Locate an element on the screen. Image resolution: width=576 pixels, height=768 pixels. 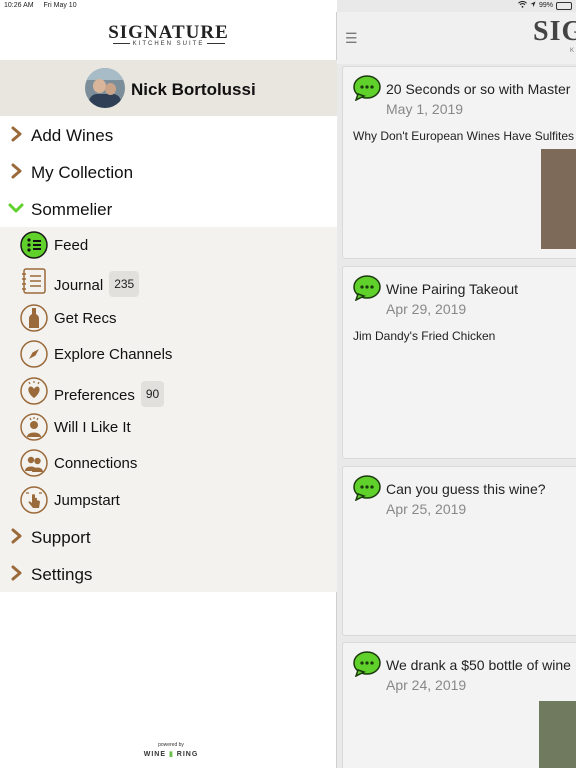
card-title: 20 Seconds or so with Master is located at coordinates (478, 89).